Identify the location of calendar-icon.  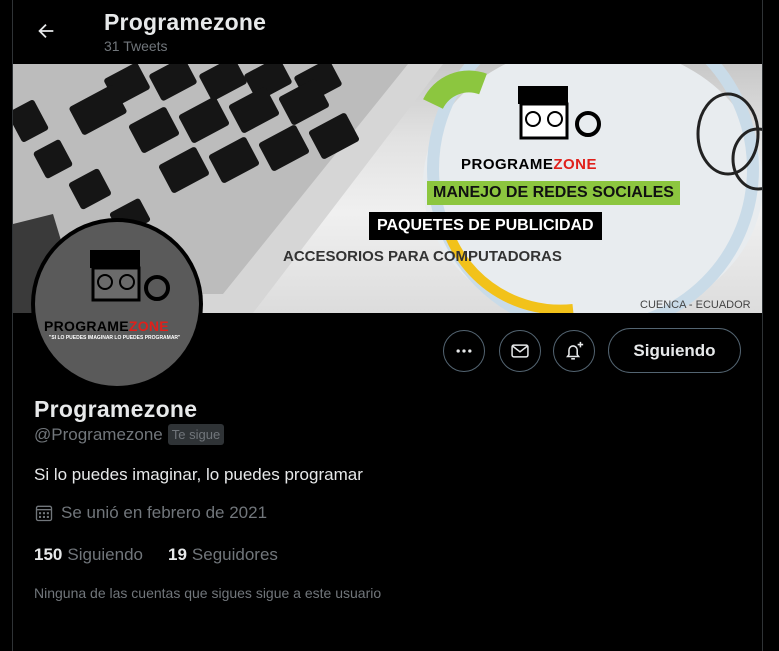
(44, 513).